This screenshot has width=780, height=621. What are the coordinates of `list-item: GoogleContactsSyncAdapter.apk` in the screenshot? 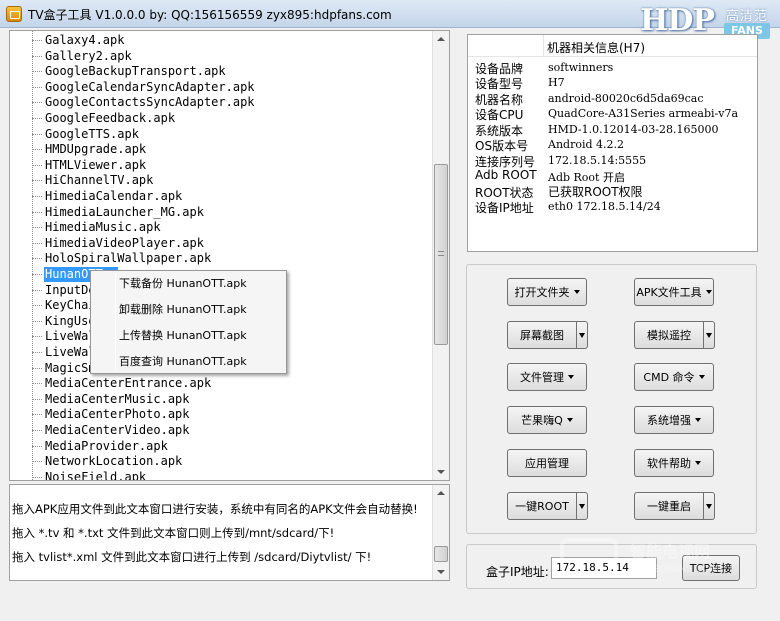 It's located at (150, 102).